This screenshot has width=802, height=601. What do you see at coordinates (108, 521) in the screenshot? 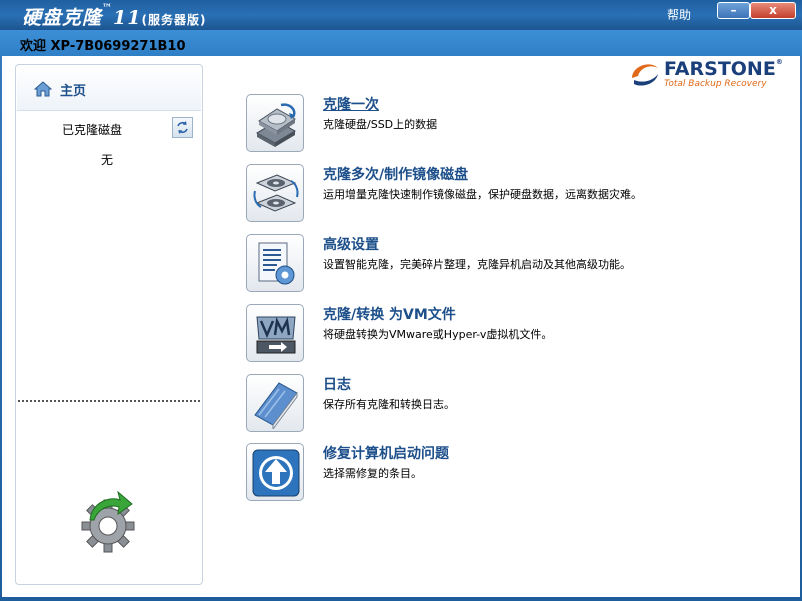
I see `gear-arrow-icon` at bounding box center [108, 521].